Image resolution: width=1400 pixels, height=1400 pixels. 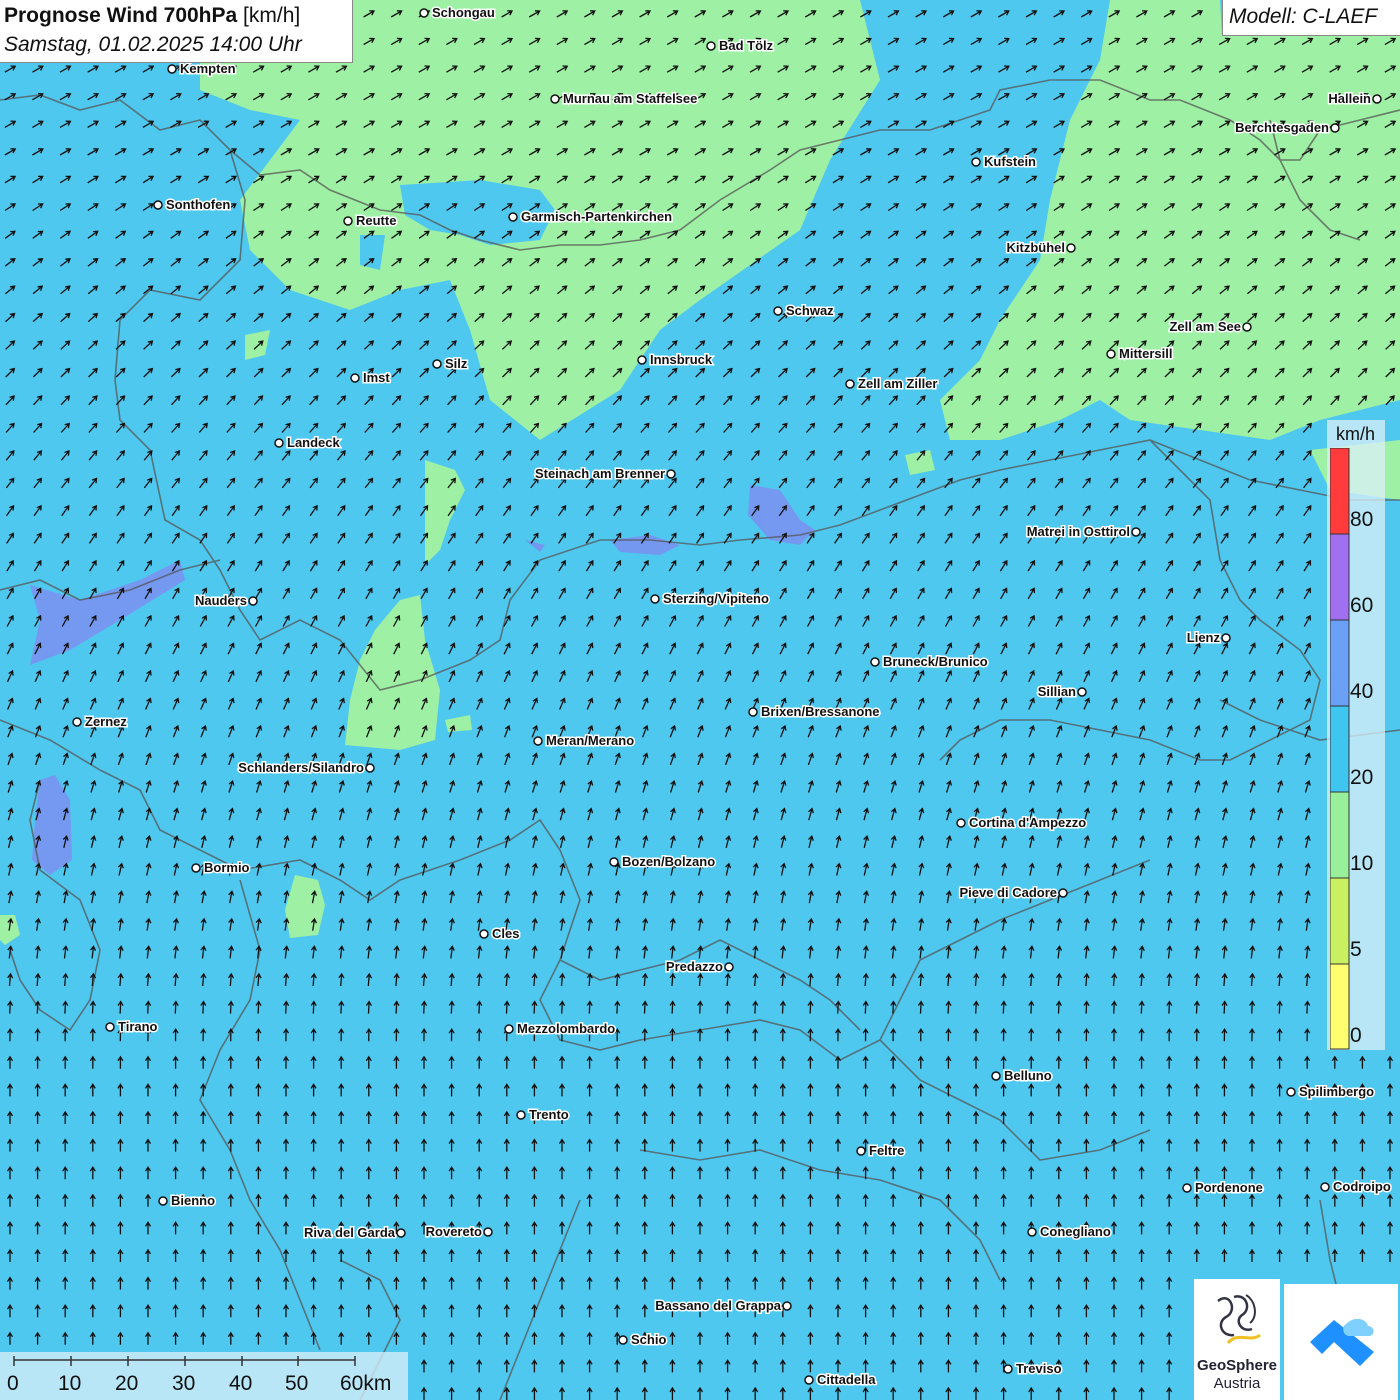 What do you see at coordinates (1331, 1092) in the screenshot?
I see `place-spilimbergo: Spilimbergo` at bounding box center [1331, 1092].